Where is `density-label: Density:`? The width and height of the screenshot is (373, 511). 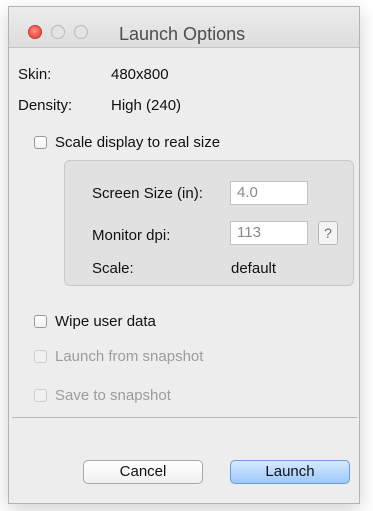 density-label: Density: is located at coordinates (45, 105).